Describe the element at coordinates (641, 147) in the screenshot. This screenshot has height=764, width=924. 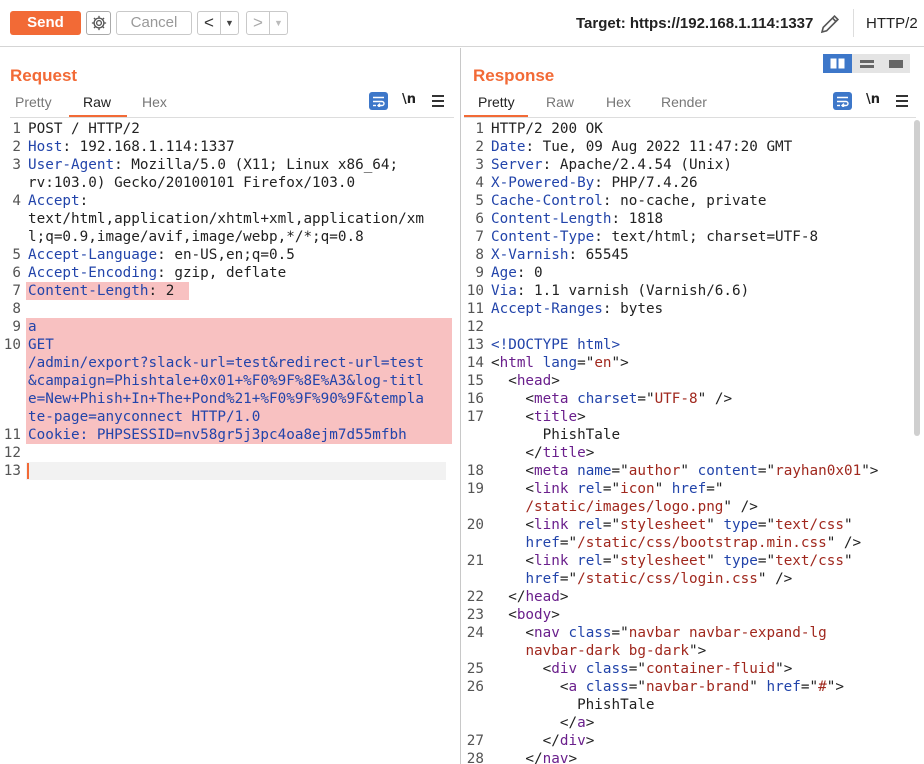
I see `code-line: Date: Tue, 09 Aug 2022 11:47:20 GMT` at that location.